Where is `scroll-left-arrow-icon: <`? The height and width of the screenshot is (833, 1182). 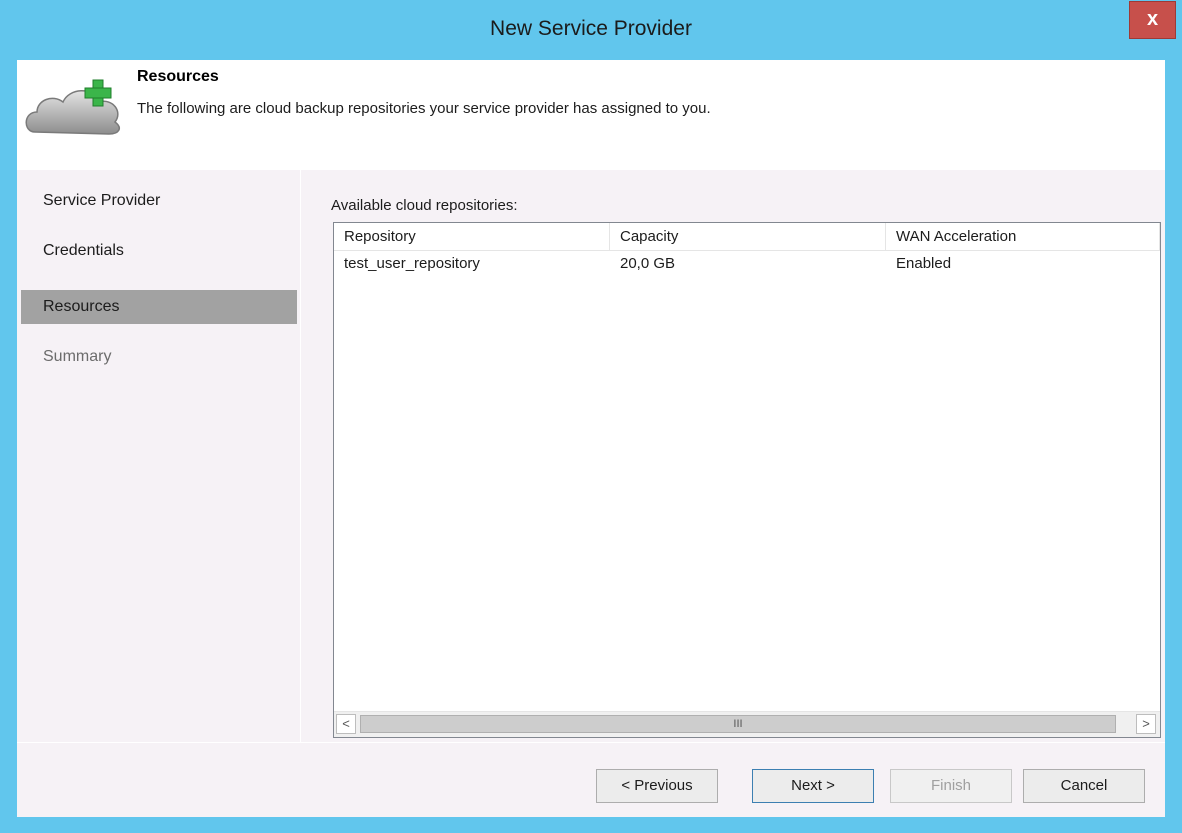
scroll-left-arrow-icon: < is located at coordinates (346, 724).